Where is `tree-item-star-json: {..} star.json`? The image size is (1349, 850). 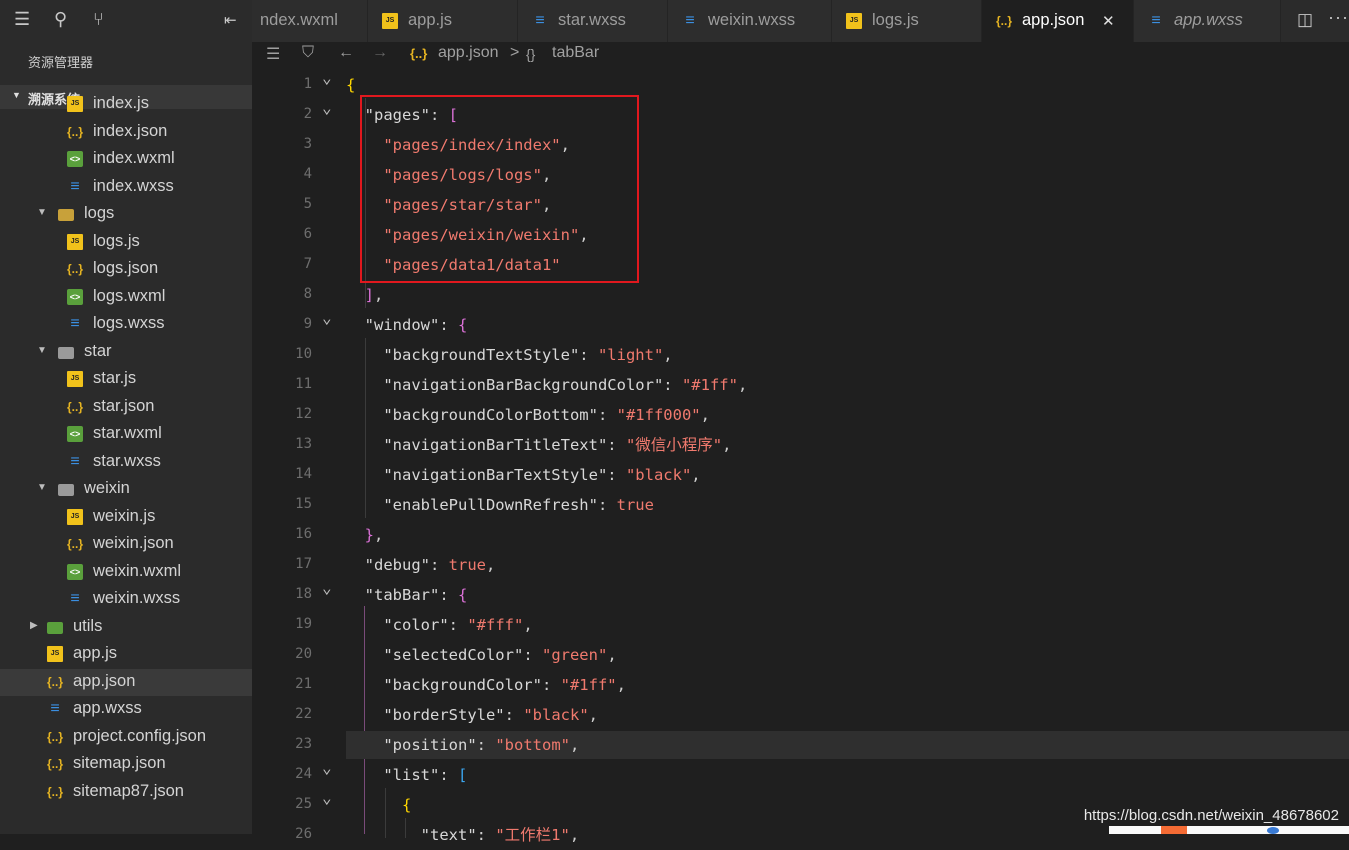 tree-item-star-json: {..} star.json is located at coordinates (126, 407).